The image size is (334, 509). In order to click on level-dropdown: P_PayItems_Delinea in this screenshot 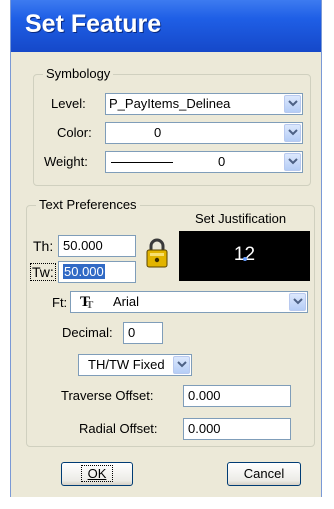, I will do `click(204, 104)`.